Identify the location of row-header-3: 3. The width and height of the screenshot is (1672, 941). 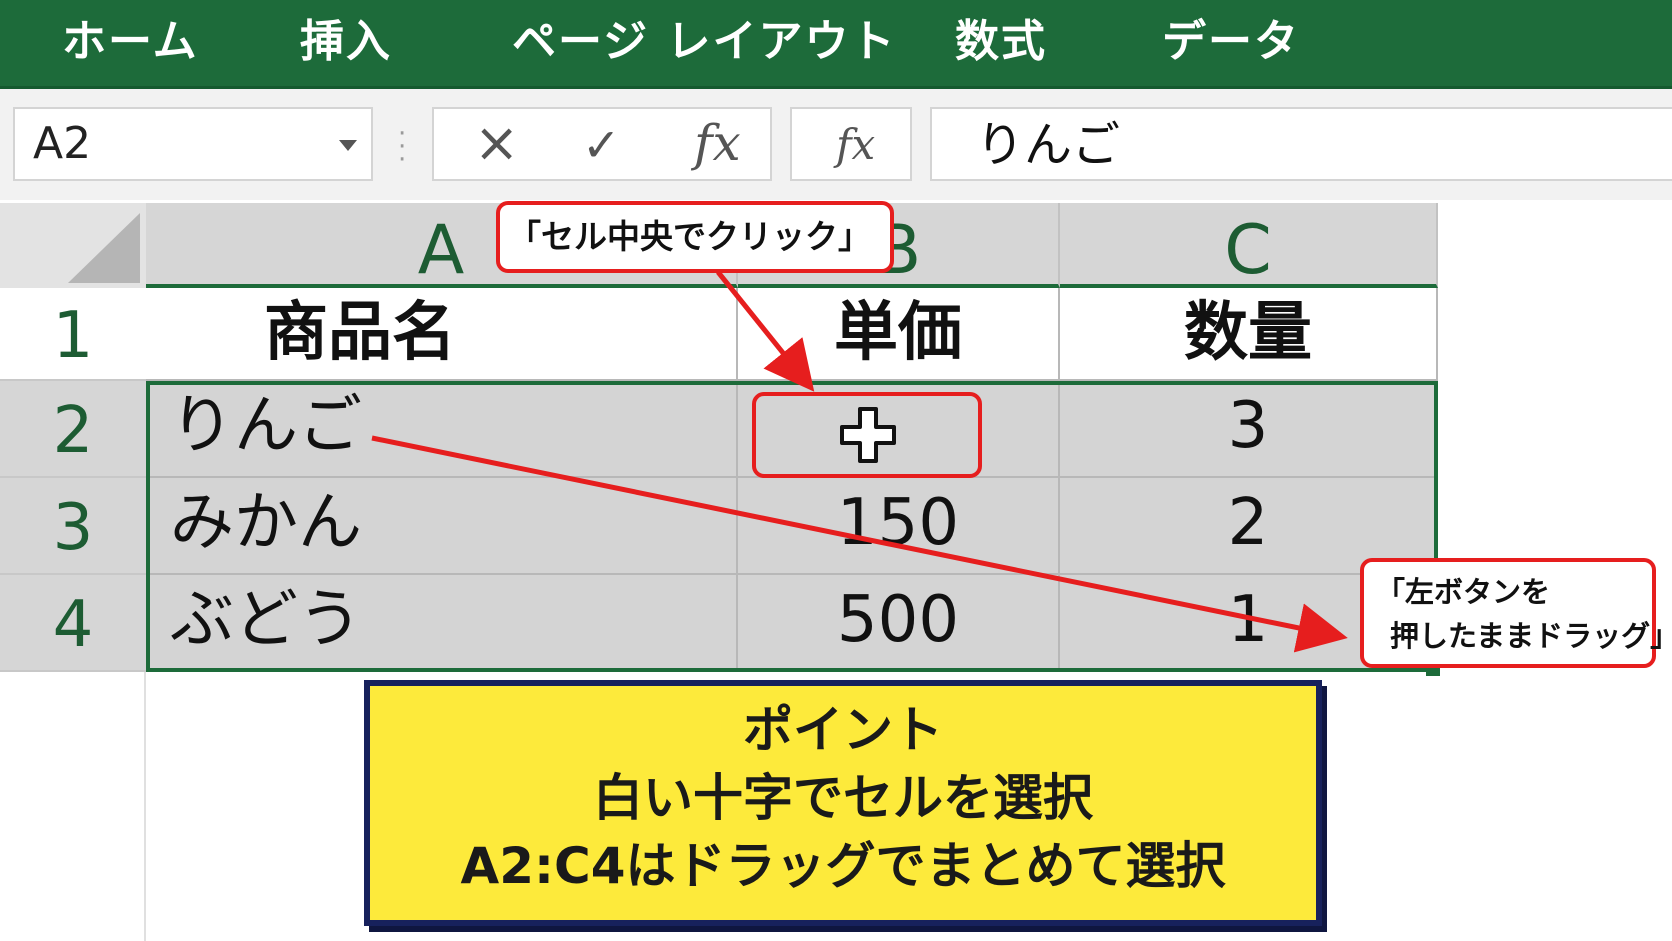
(73, 526).